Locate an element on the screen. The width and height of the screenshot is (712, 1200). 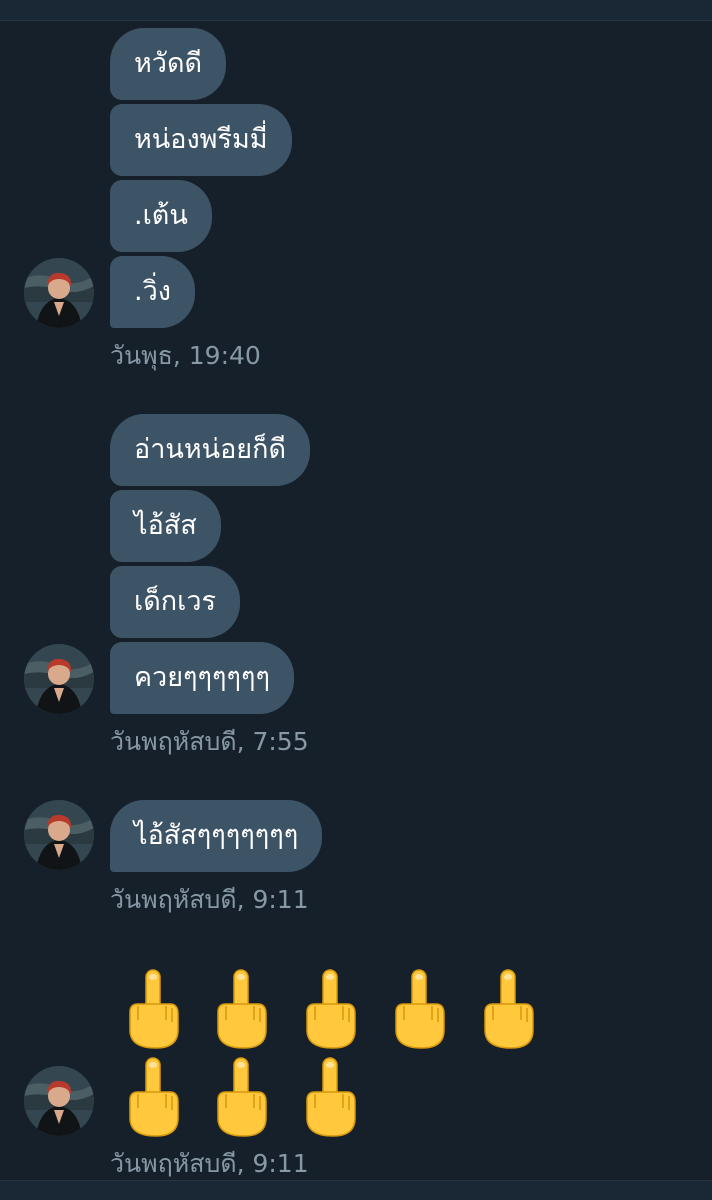
header-bar is located at coordinates (356, 10).